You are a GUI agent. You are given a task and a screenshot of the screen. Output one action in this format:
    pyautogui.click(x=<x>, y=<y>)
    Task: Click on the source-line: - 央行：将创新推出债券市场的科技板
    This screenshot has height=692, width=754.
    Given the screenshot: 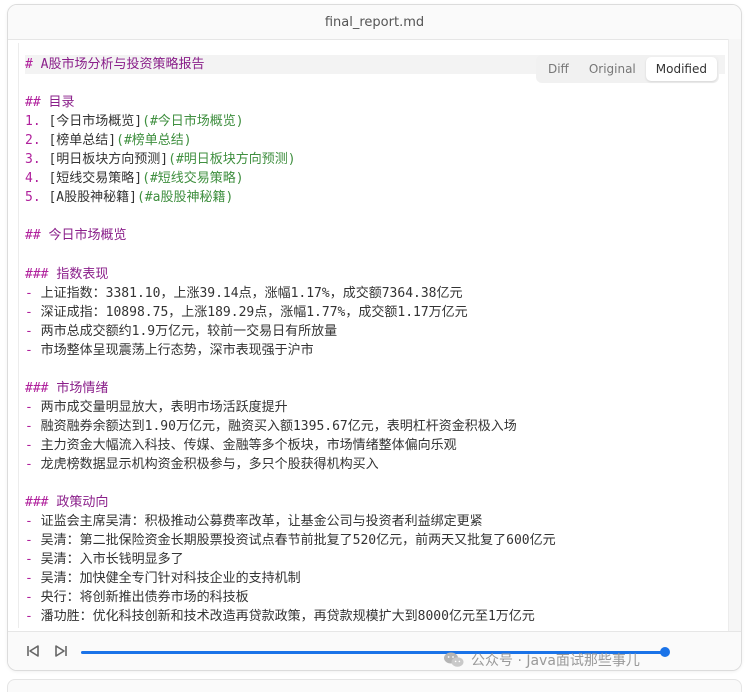 What is the action you would take?
    pyautogui.click(x=375, y=597)
    